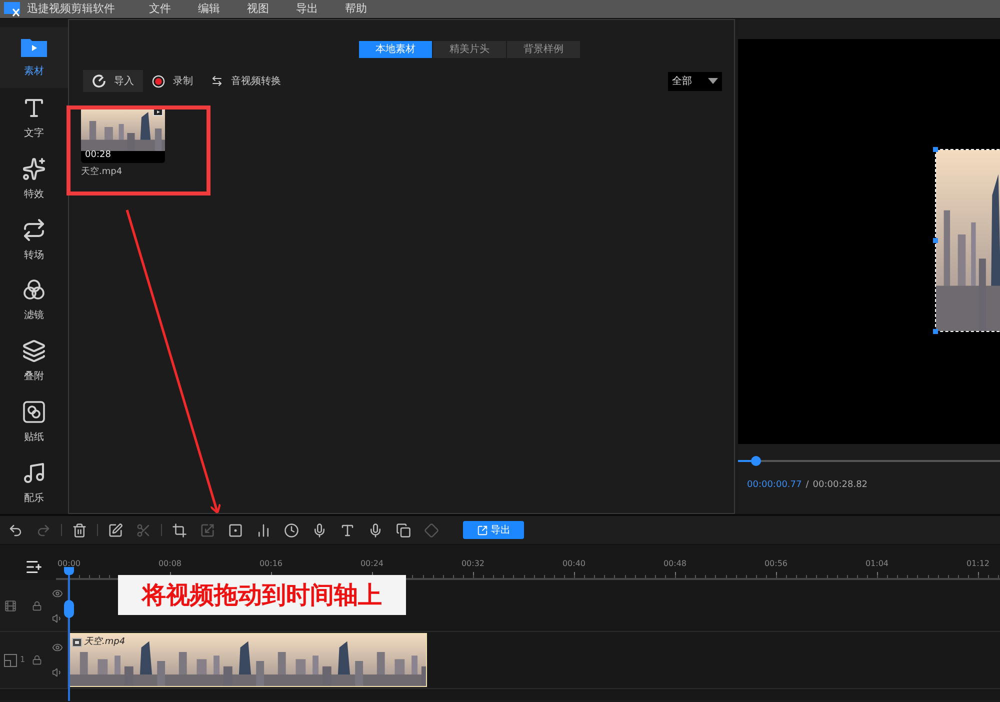 The width and height of the screenshot is (1000, 702). I want to click on import-icon, so click(99, 81).